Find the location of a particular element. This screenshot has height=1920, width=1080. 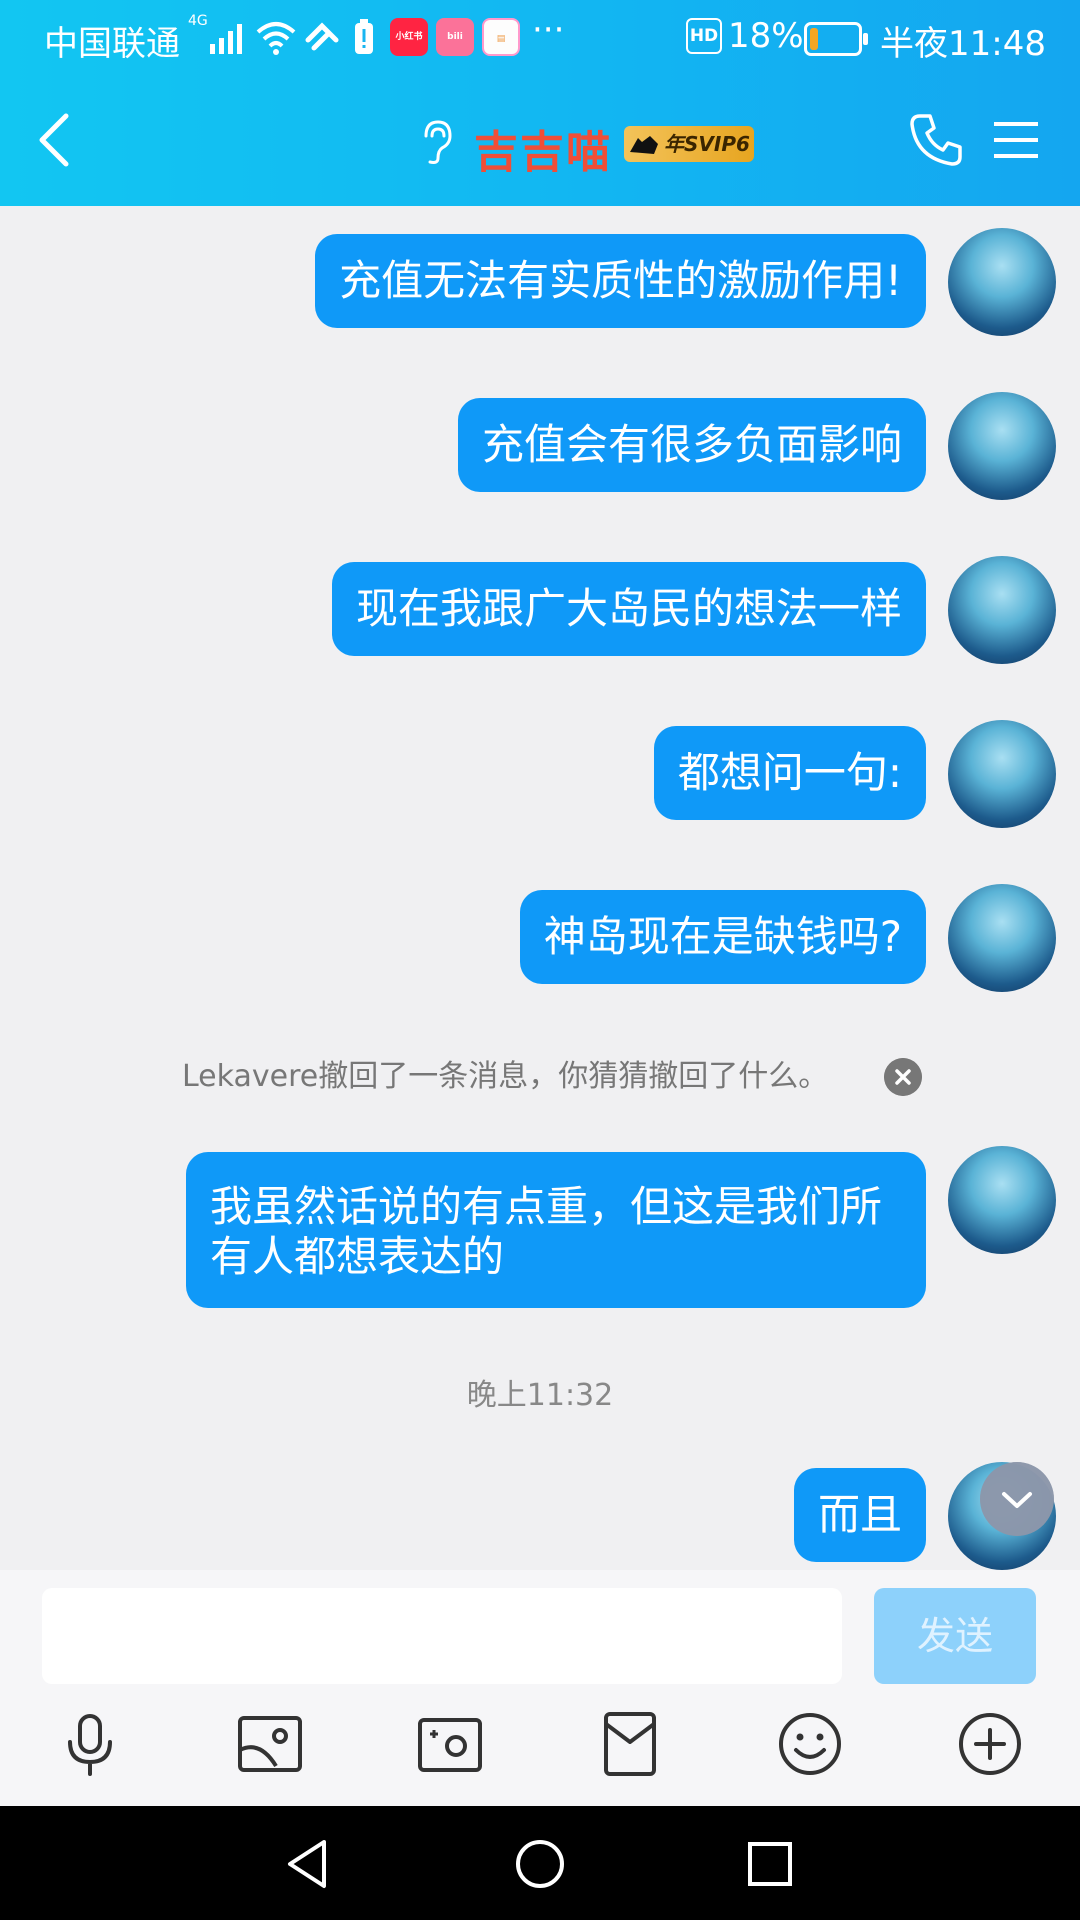

plus-icon is located at coordinates (990, 1744).